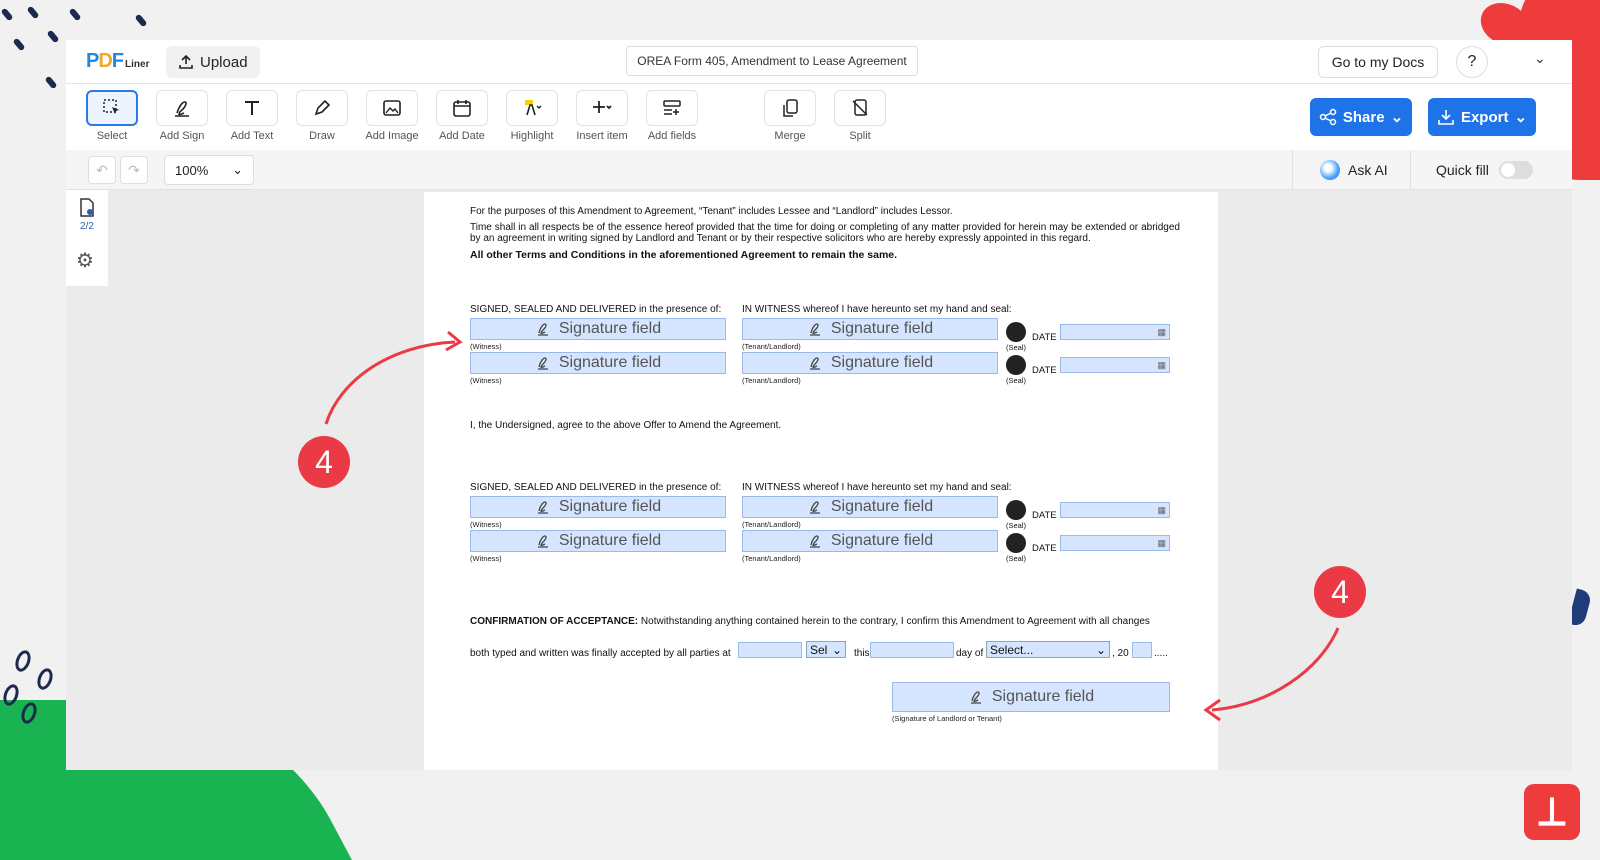  What do you see at coordinates (554, 621) in the screenshot?
I see `confirmation-heading: CONFIRMATION OF ACCEPTANCE:` at bounding box center [554, 621].